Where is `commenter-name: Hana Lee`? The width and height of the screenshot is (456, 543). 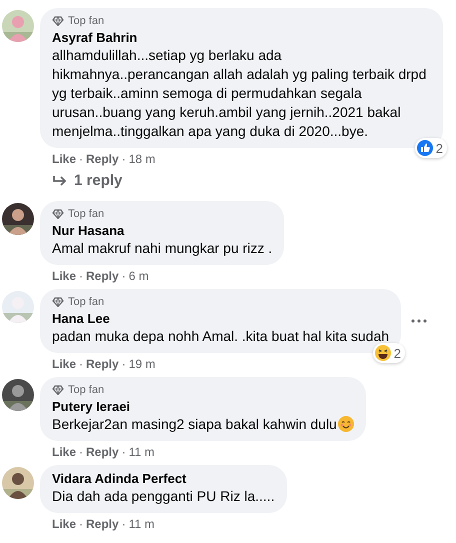
commenter-name: Hana Lee is located at coordinates (221, 319).